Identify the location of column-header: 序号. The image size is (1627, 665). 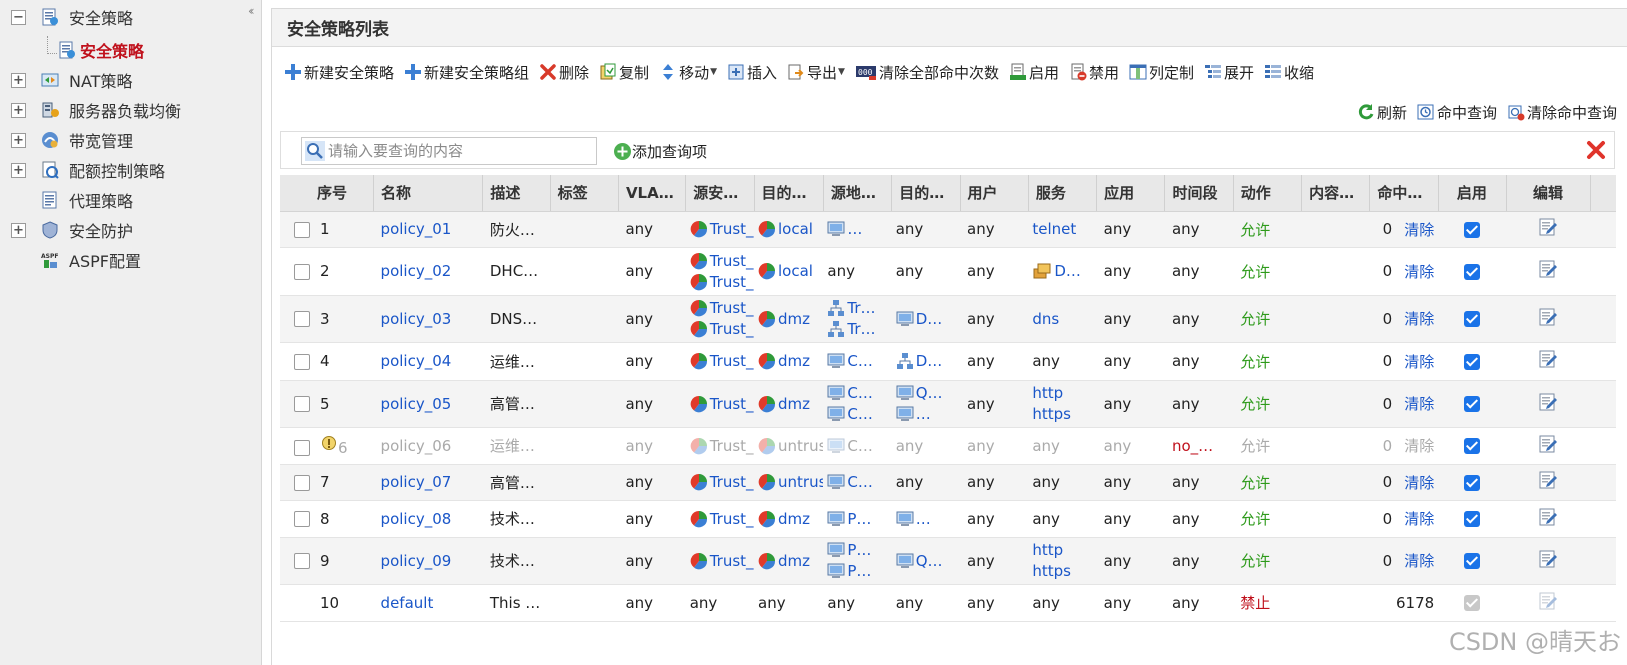
(327, 193).